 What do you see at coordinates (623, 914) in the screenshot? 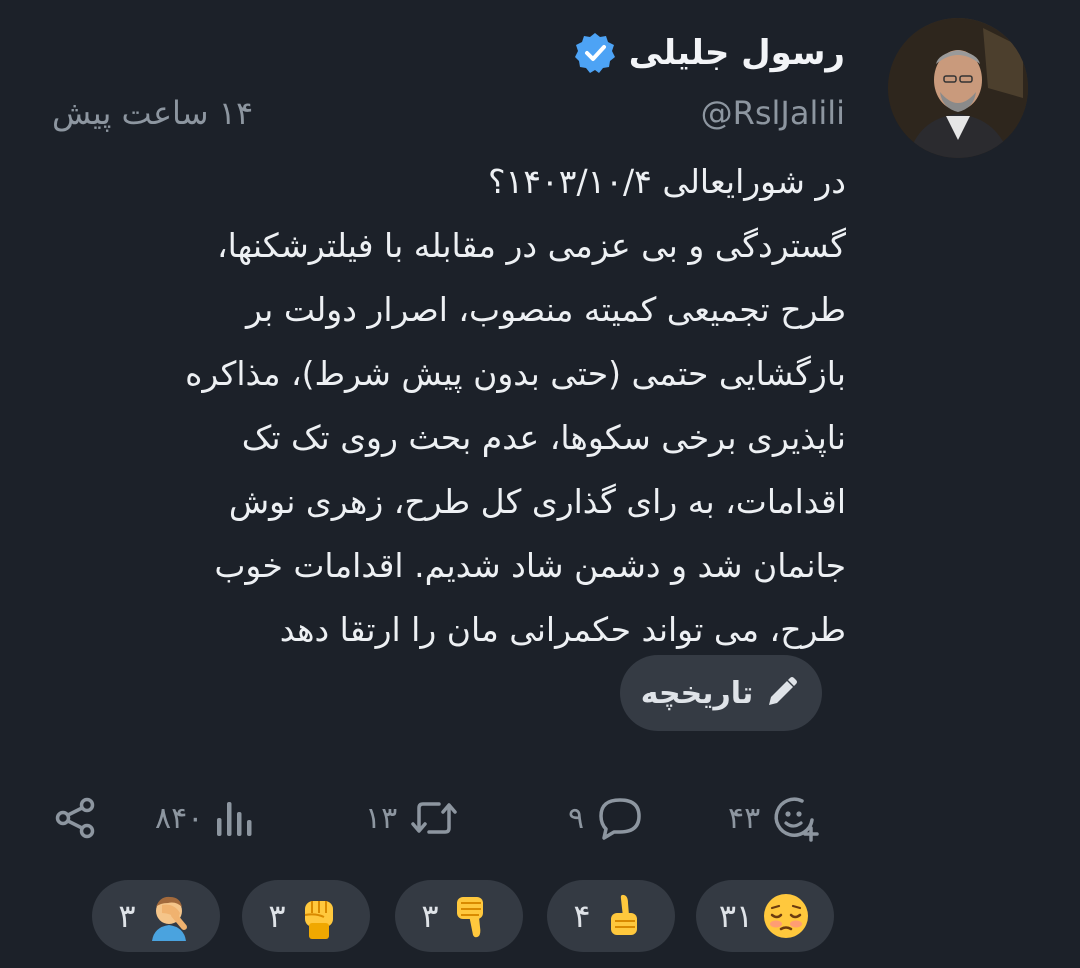
I see `thumbs-up-emoji-icon` at bounding box center [623, 914].